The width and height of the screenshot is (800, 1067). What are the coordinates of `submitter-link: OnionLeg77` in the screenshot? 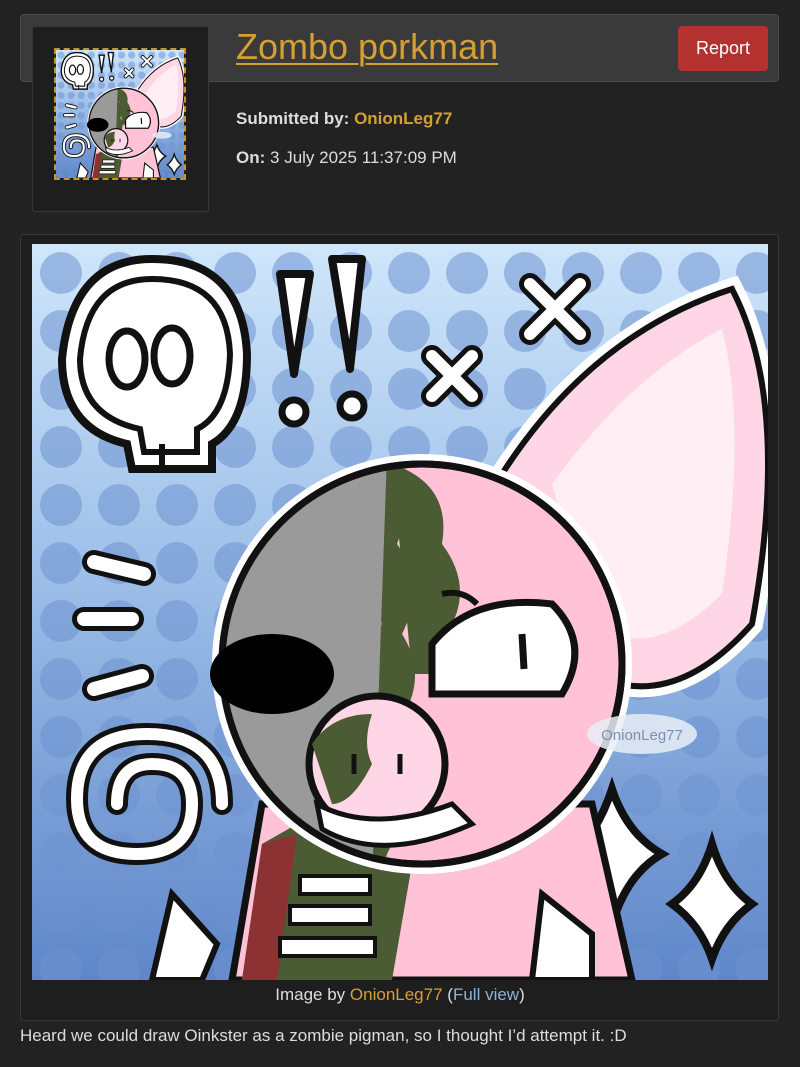 It's located at (403, 118).